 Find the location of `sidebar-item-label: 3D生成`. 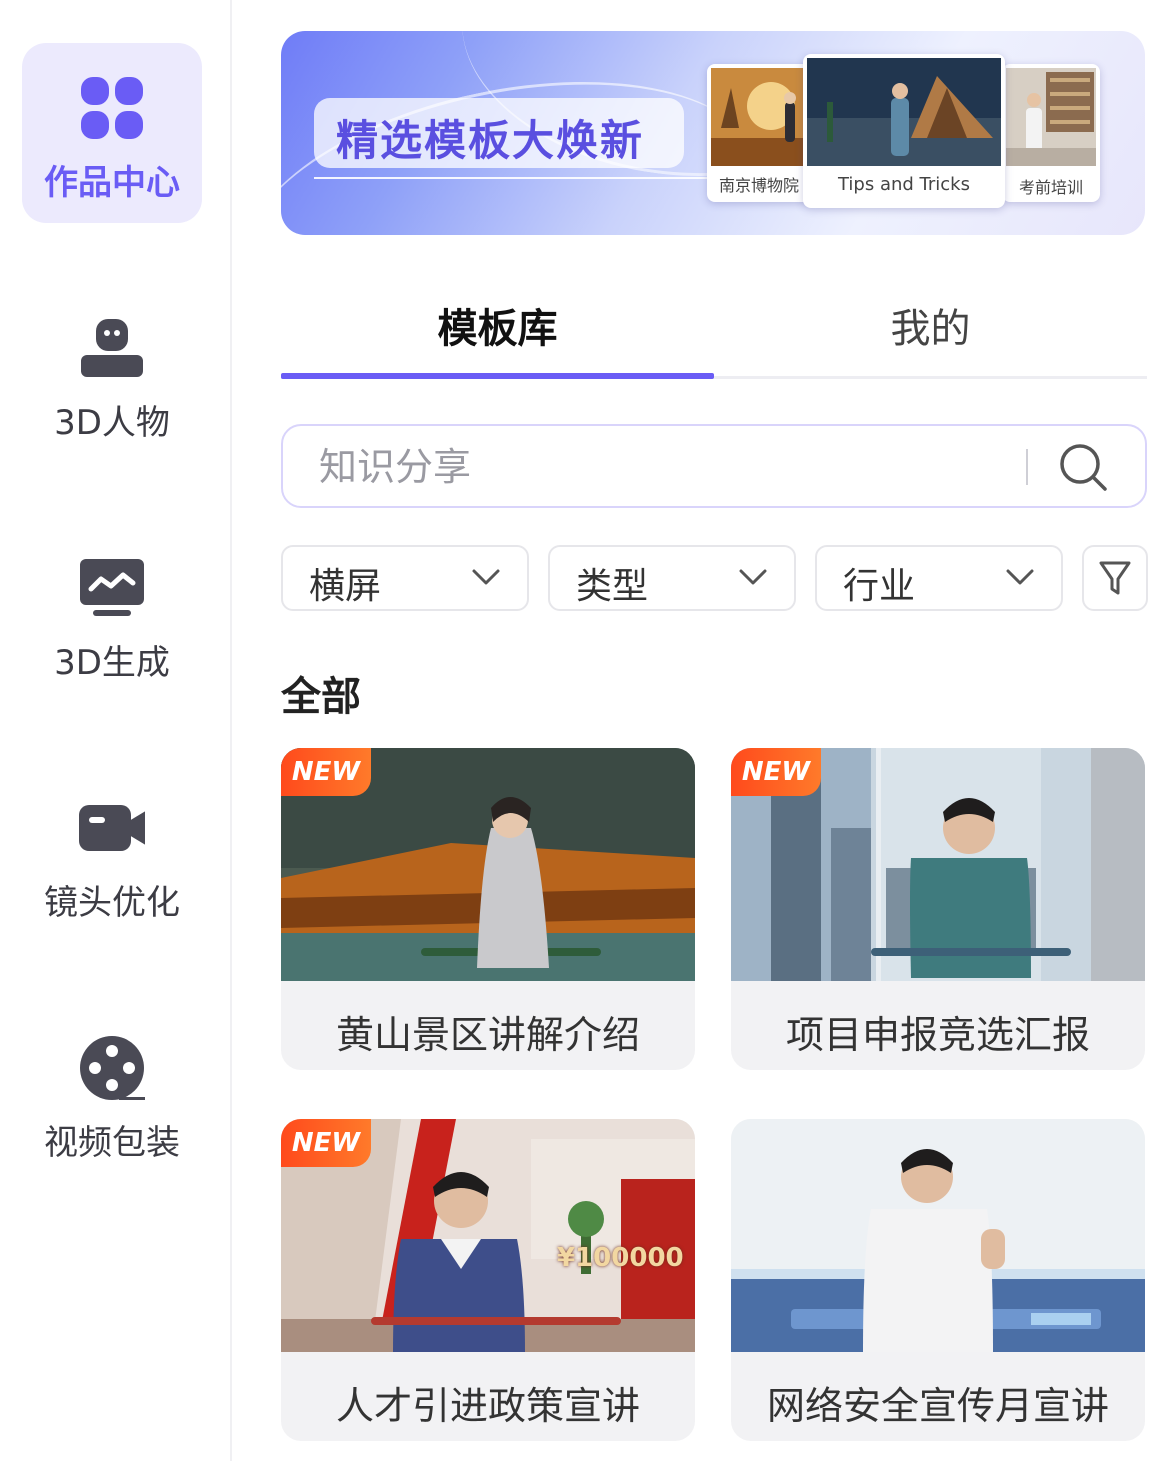

sidebar-item-label: 3D生成 is located at coordinates (112, 663).